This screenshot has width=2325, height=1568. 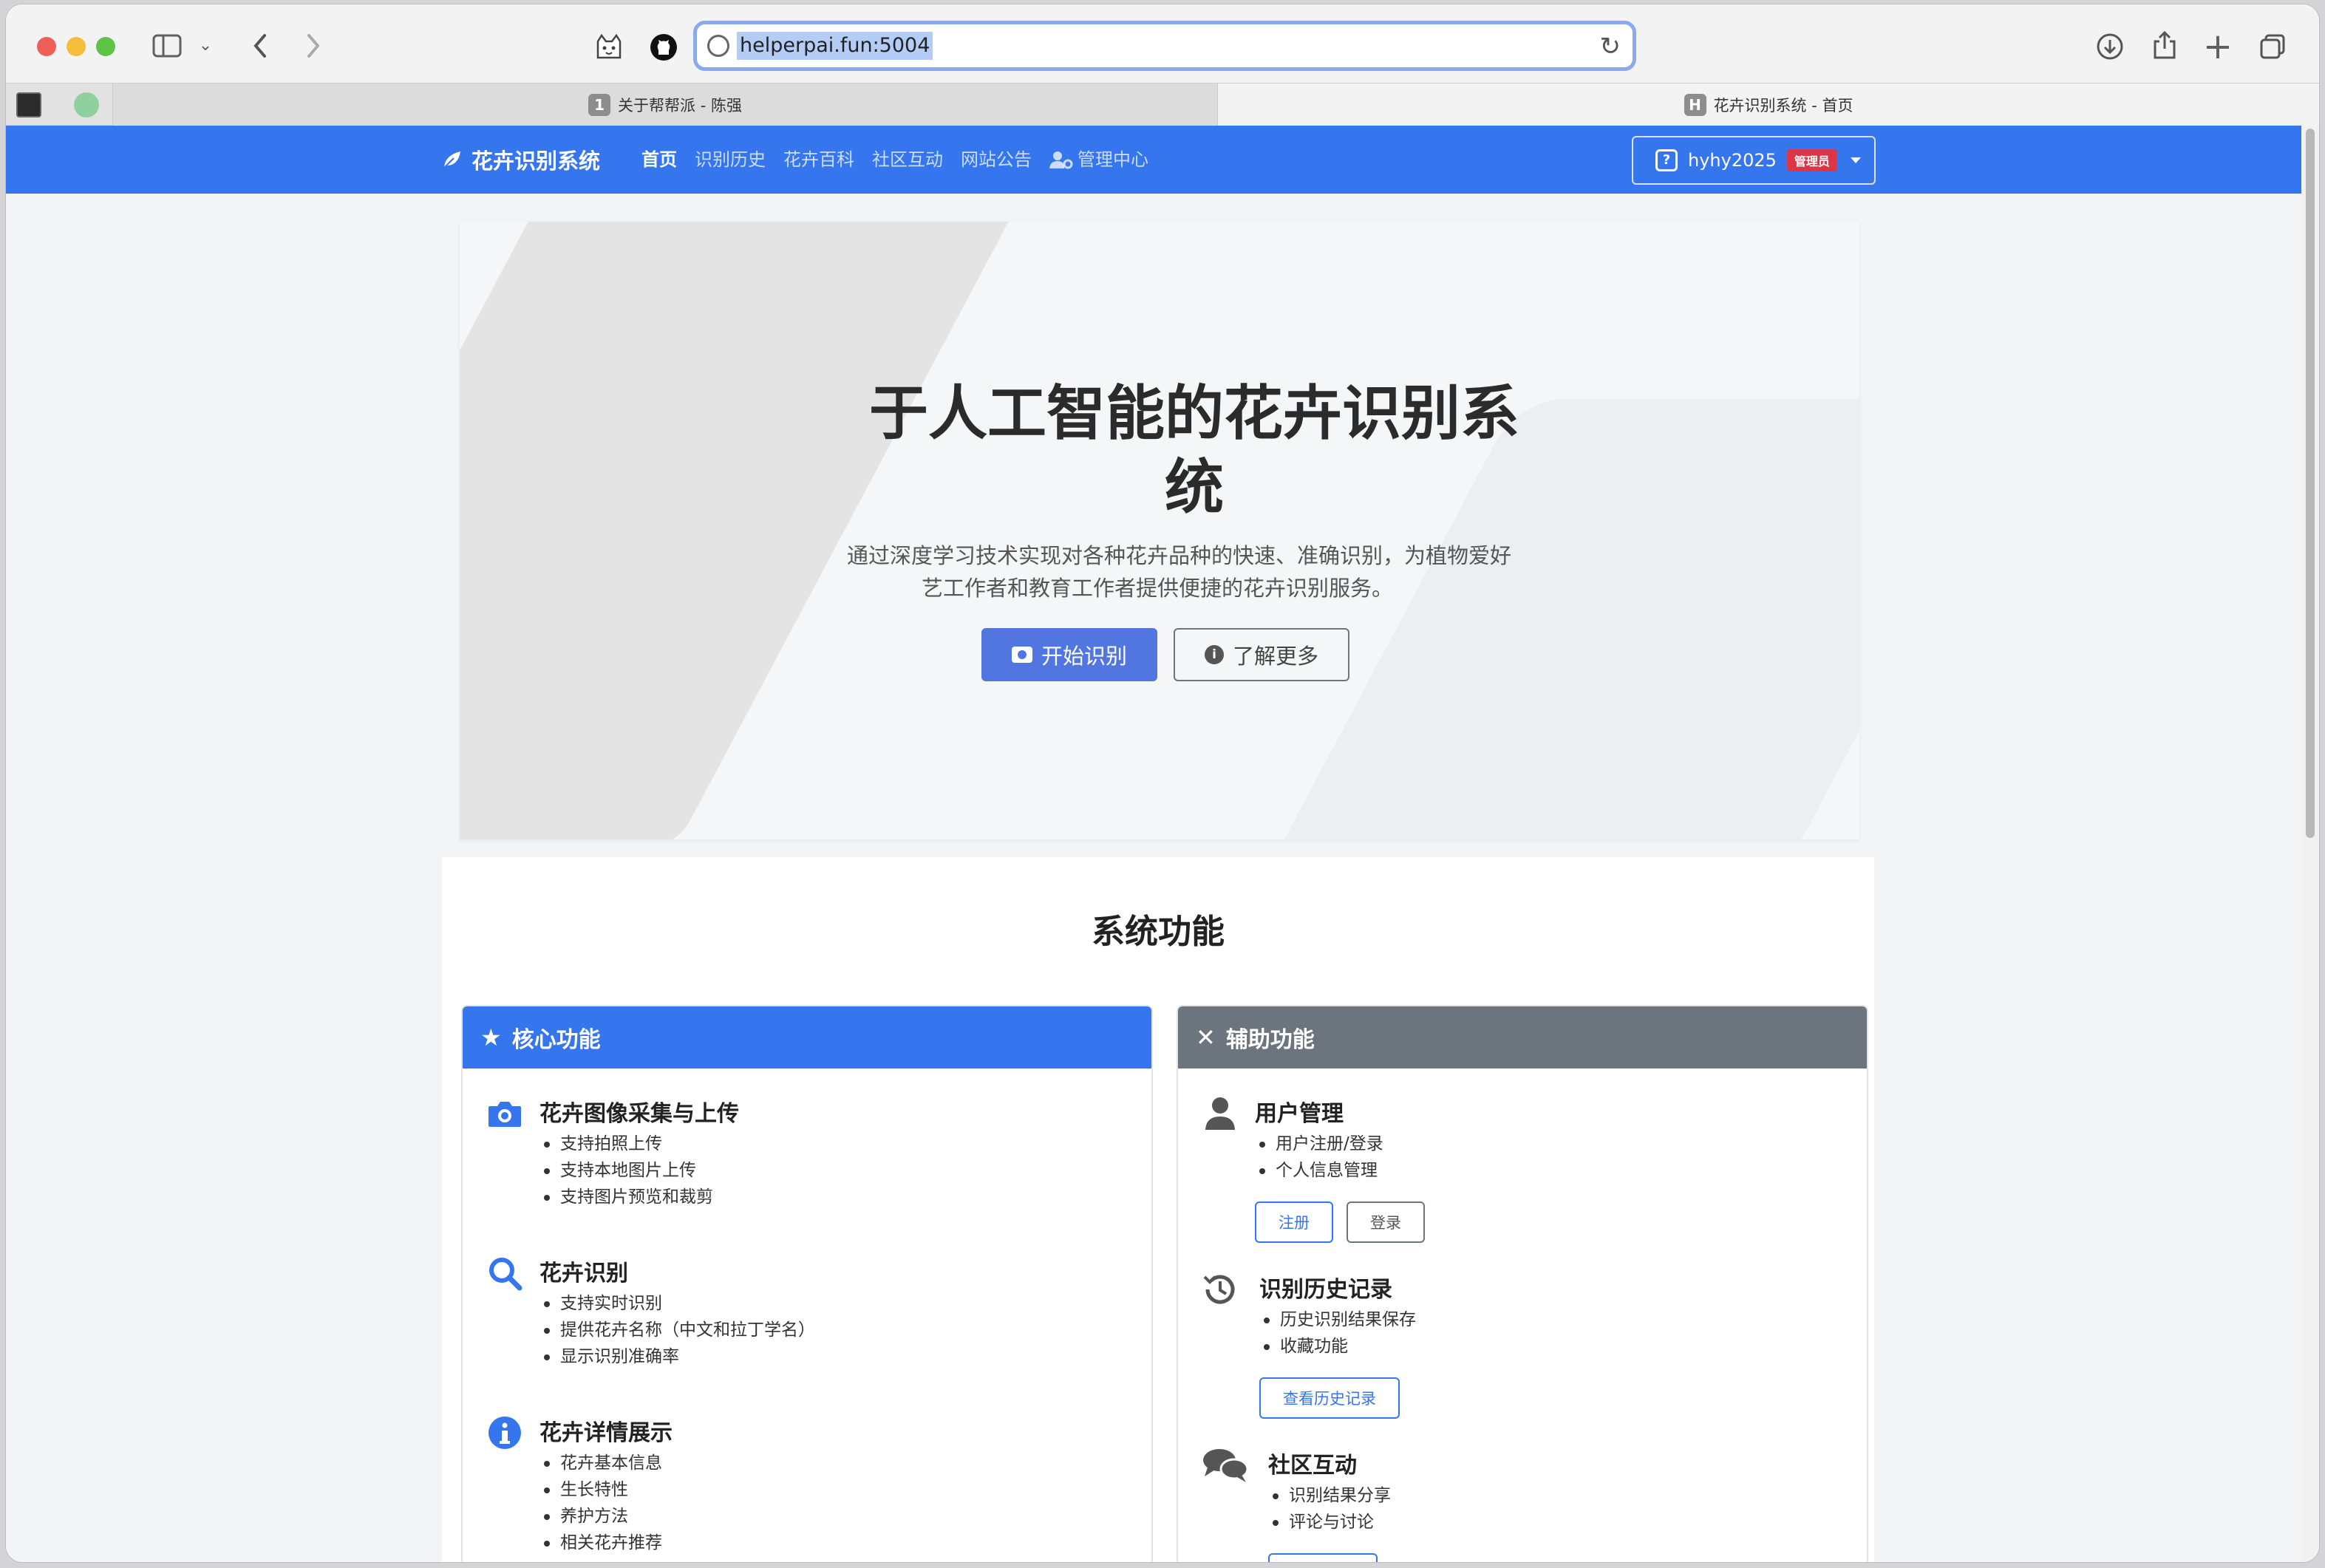 What do you see at coordinates (907, 160) in the screenshot?
I see `nav-community: 社区互动` at bounding box center [907, 160].